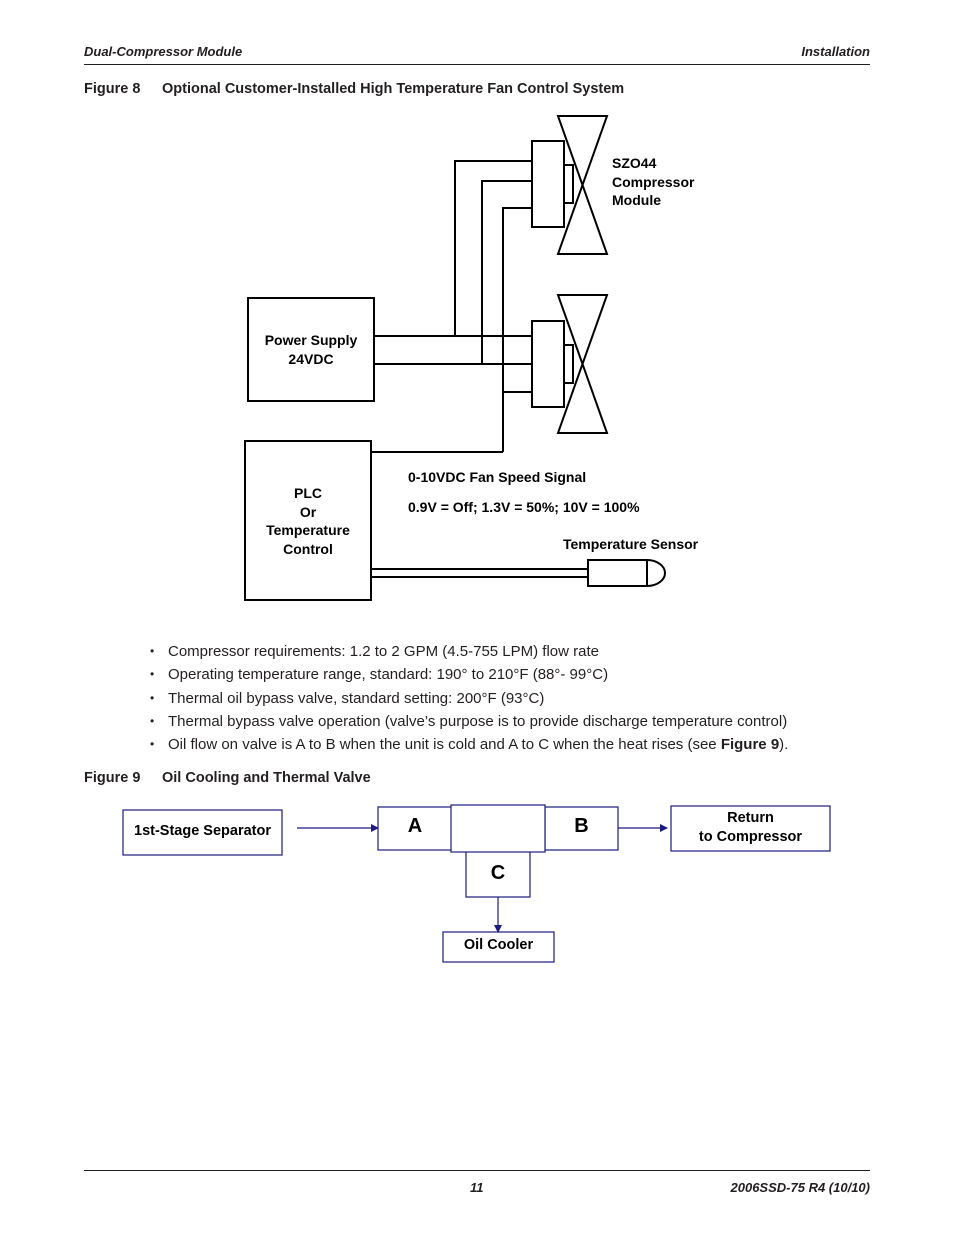 The height and width of the screenshot is (1235, 954). I want to click on footer-rule, so click(477, 1170).